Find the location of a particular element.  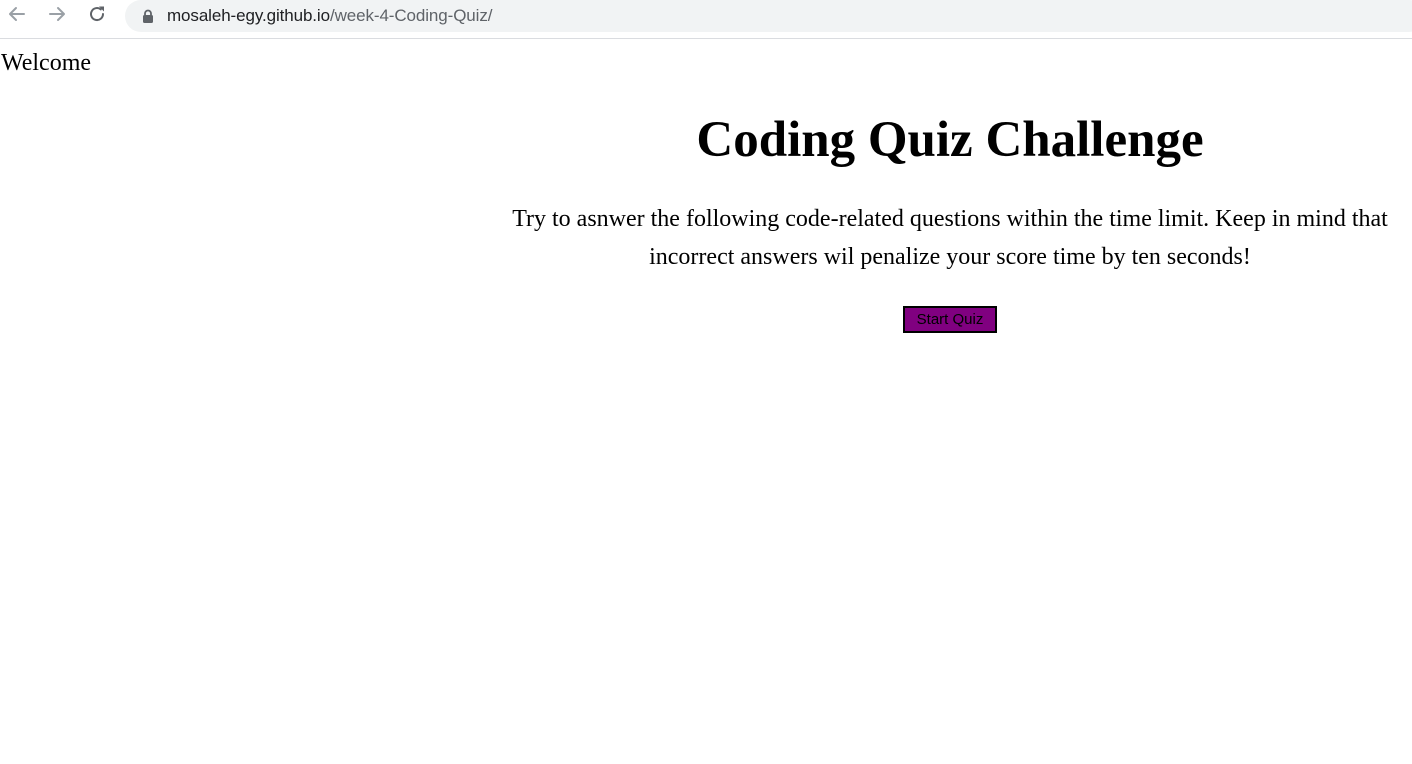

page-title: Coding Quiz Challenge is located at coordinates (950, 140).